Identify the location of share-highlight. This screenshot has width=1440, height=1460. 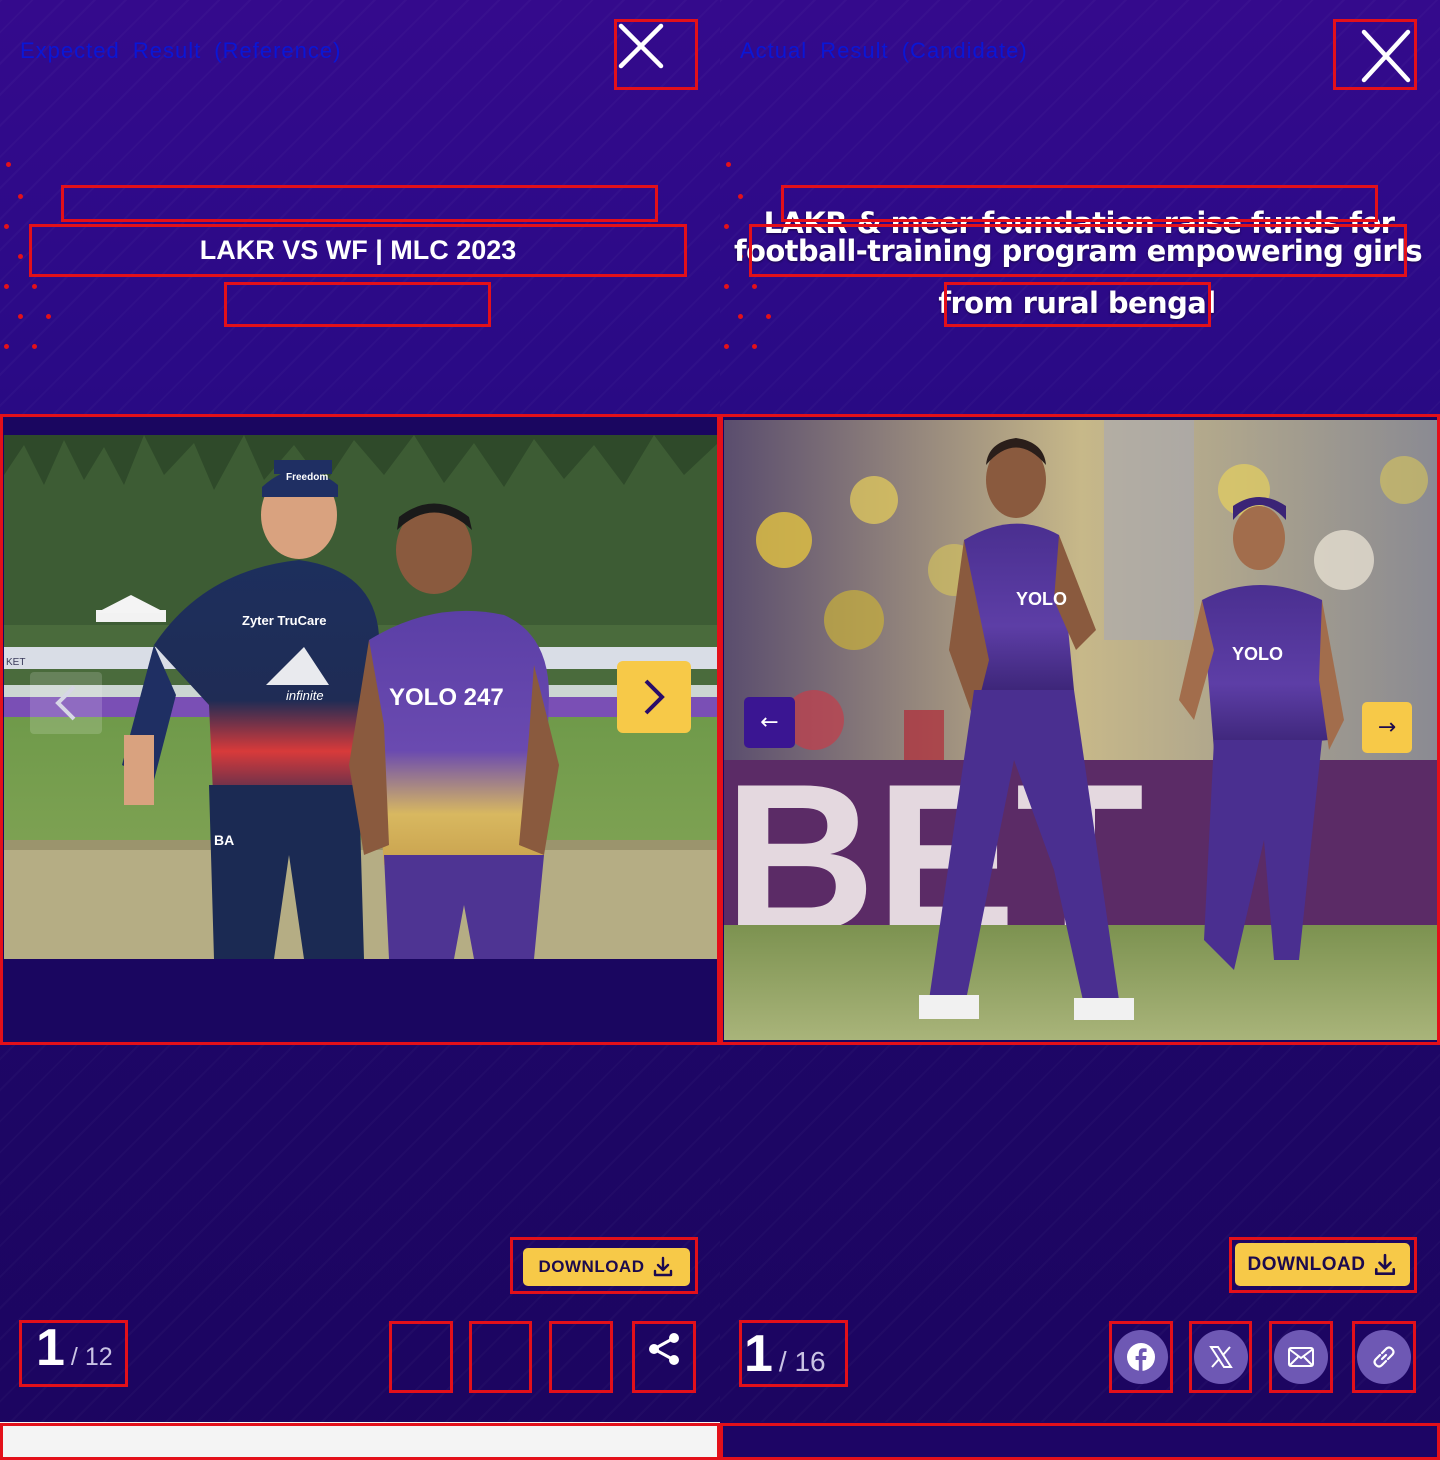
(664, 1357).